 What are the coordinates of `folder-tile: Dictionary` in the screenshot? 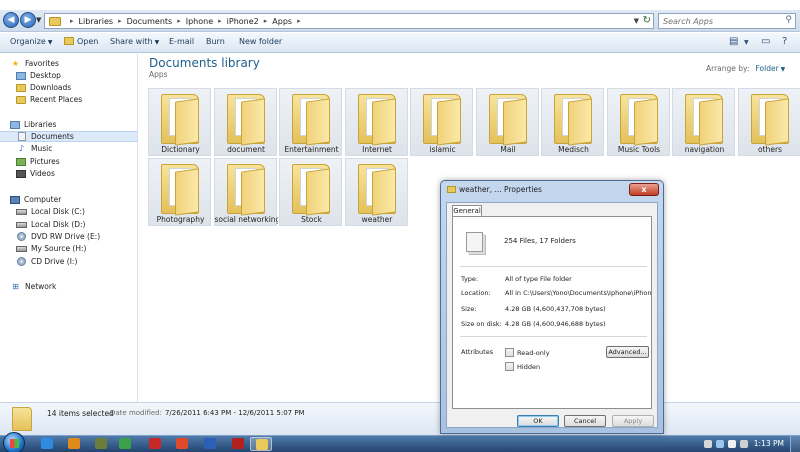 It's located at (179, 122).